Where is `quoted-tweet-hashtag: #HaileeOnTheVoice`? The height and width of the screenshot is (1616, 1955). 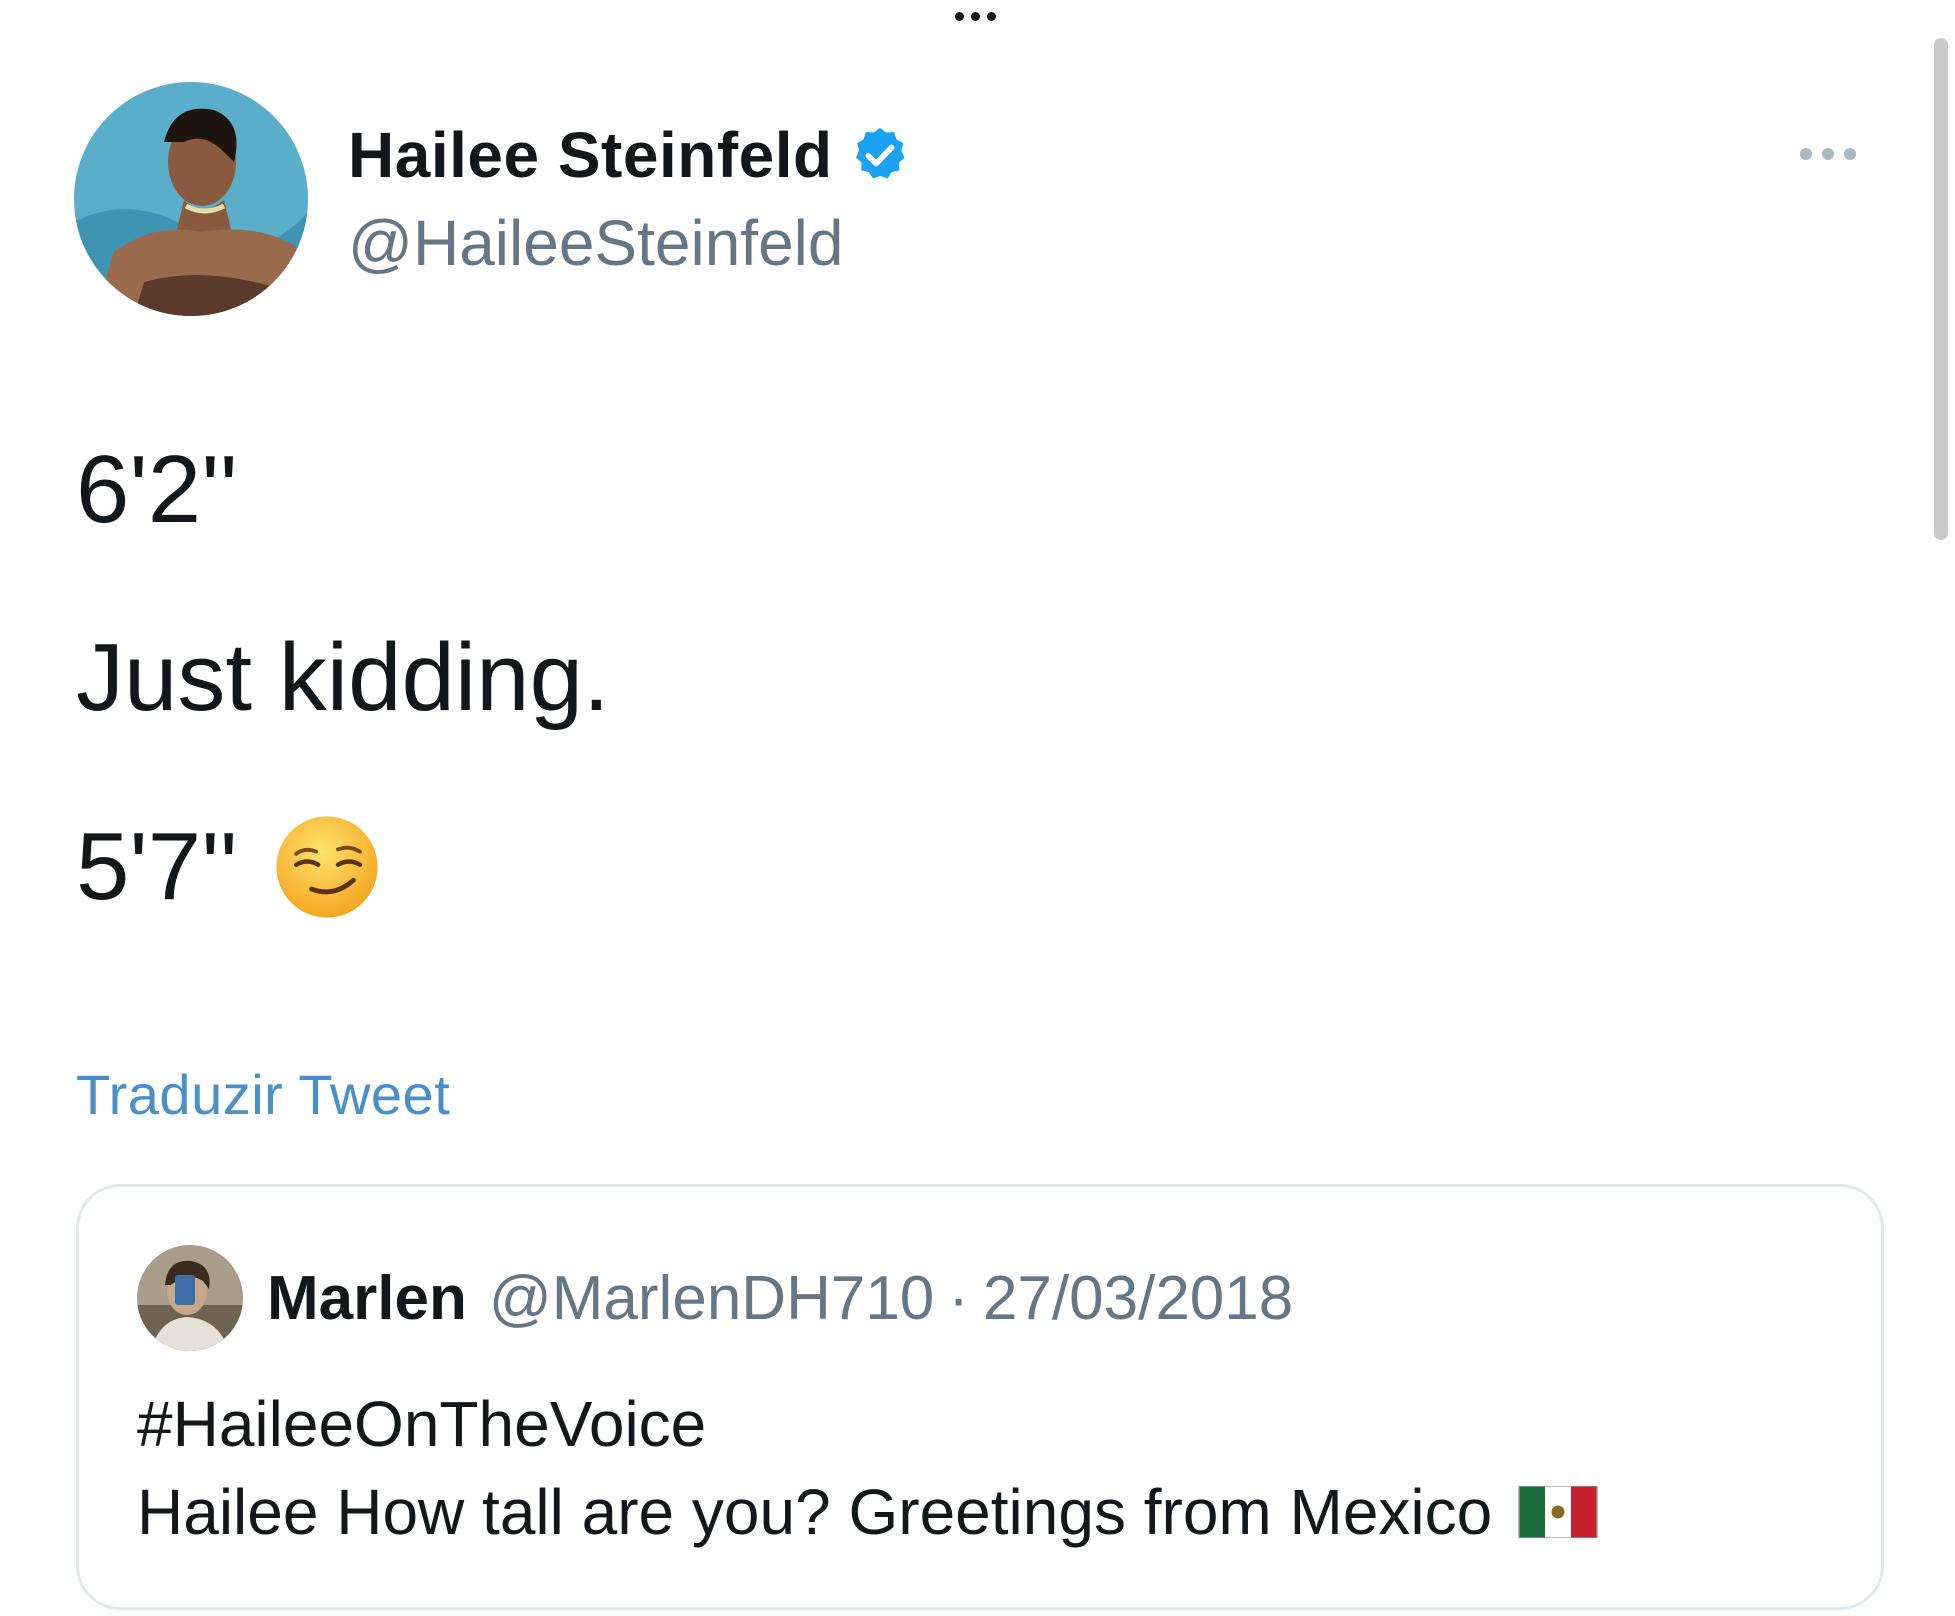
quoted-tweet-hashtag: #HaileeOnTheVoice is located at coordinates (421, 1424).